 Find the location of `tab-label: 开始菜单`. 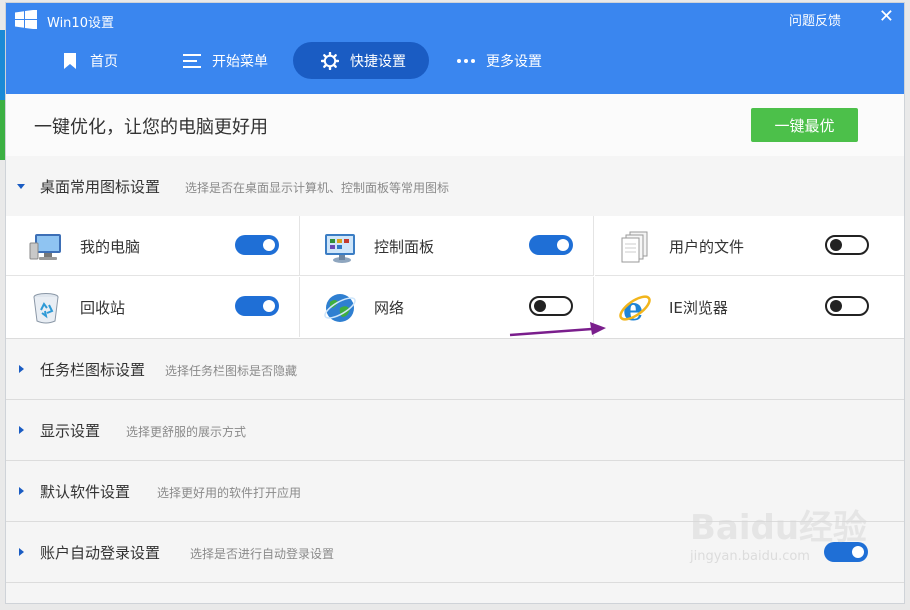

tab-label: 开始菜单 is located at coordinates (240, 61).